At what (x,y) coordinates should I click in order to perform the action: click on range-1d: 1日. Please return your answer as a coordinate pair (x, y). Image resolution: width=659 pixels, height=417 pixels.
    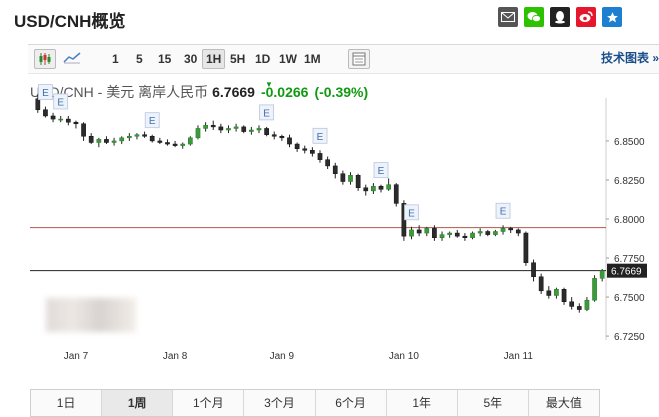
    Looking at the image, I should click on (67, 403).